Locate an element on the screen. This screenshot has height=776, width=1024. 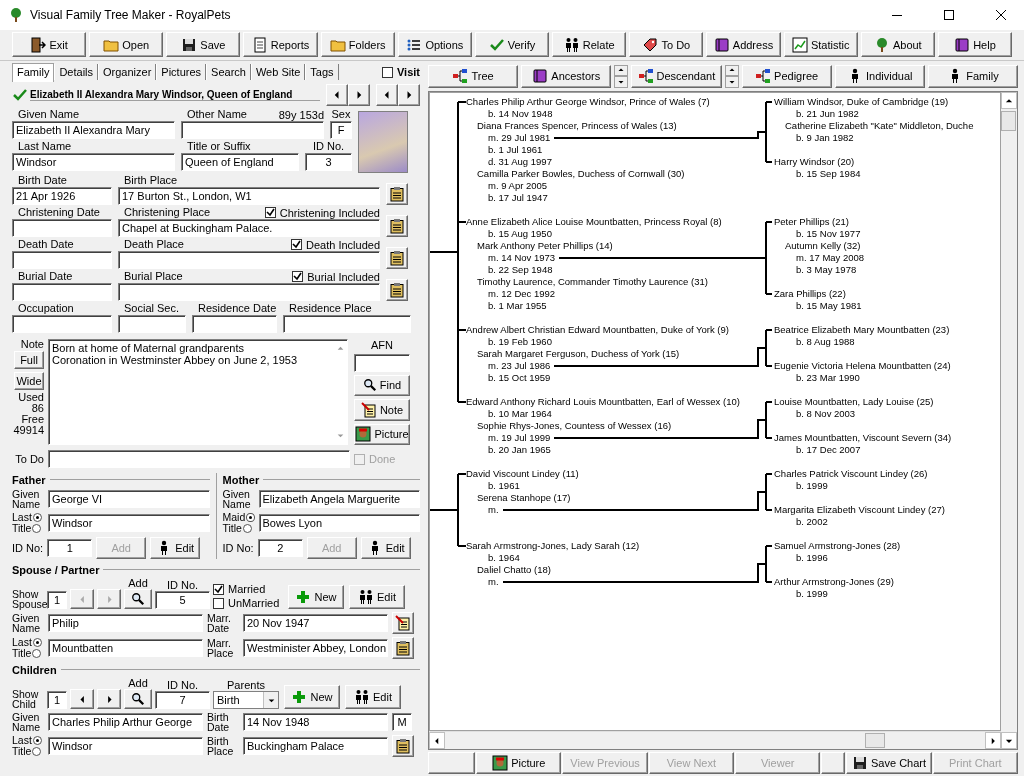
input-field: 2 is located at coordinates (280, 548).